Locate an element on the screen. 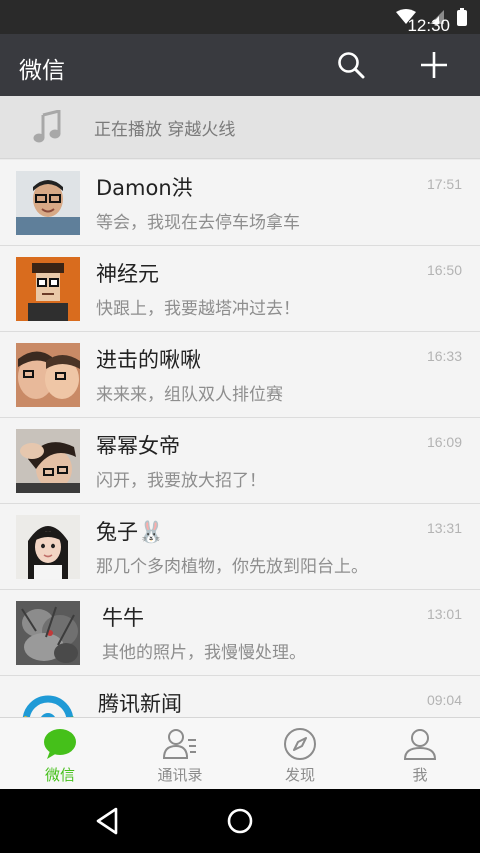  search-button is located at coordinates (351, 65).